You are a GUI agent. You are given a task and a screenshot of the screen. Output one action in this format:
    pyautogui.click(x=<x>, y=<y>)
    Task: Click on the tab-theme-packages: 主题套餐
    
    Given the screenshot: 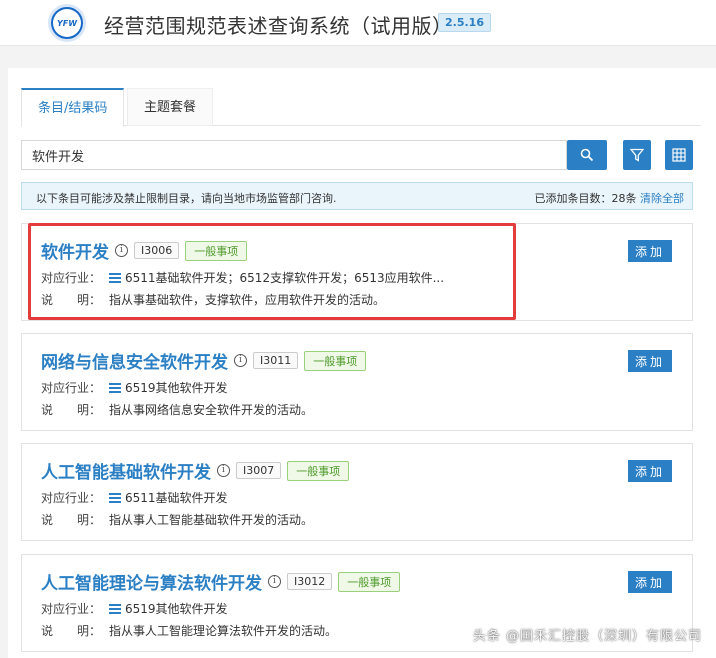 What is the action you would take?
    pyautogui.click(x=170, y=107)
    